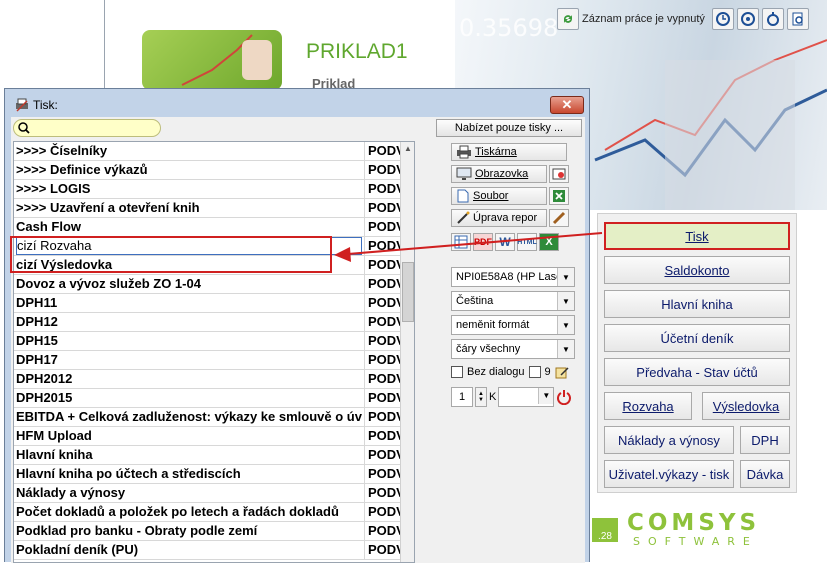  I want to click on vertical-scrollbar: ▲, so click(407, 352).